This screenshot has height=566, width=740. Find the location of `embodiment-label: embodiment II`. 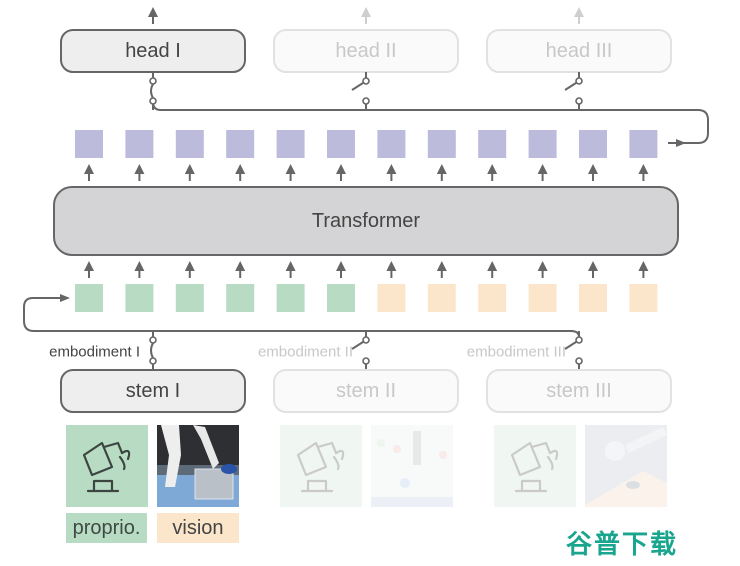

embodiment-label: embodiment II is located at coordinates (305, 352).